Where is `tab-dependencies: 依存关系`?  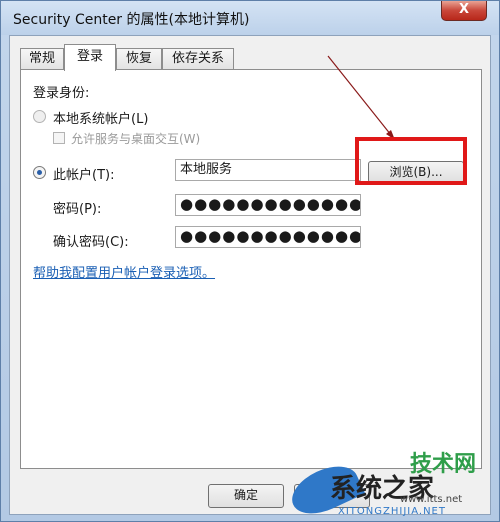 tab-dependencies: 依存关系 is located at coordinates (198, 59).